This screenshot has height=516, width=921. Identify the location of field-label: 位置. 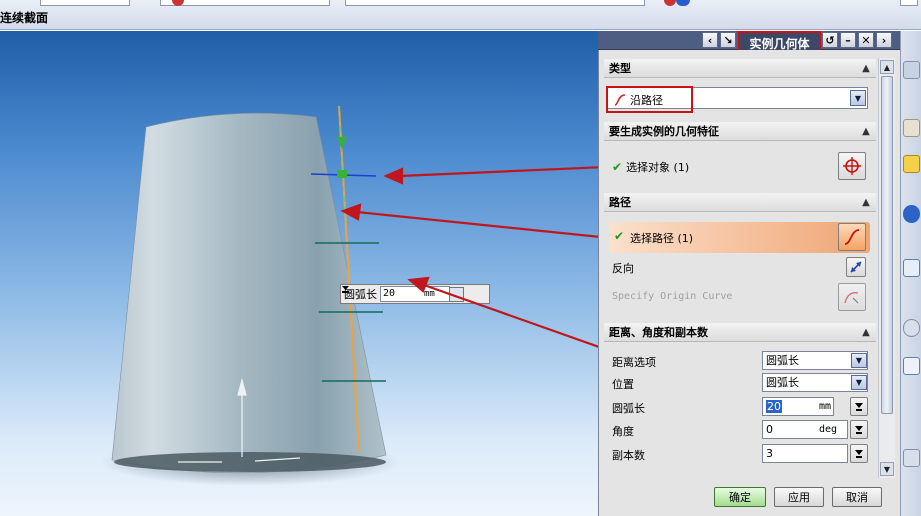
(623, 384).